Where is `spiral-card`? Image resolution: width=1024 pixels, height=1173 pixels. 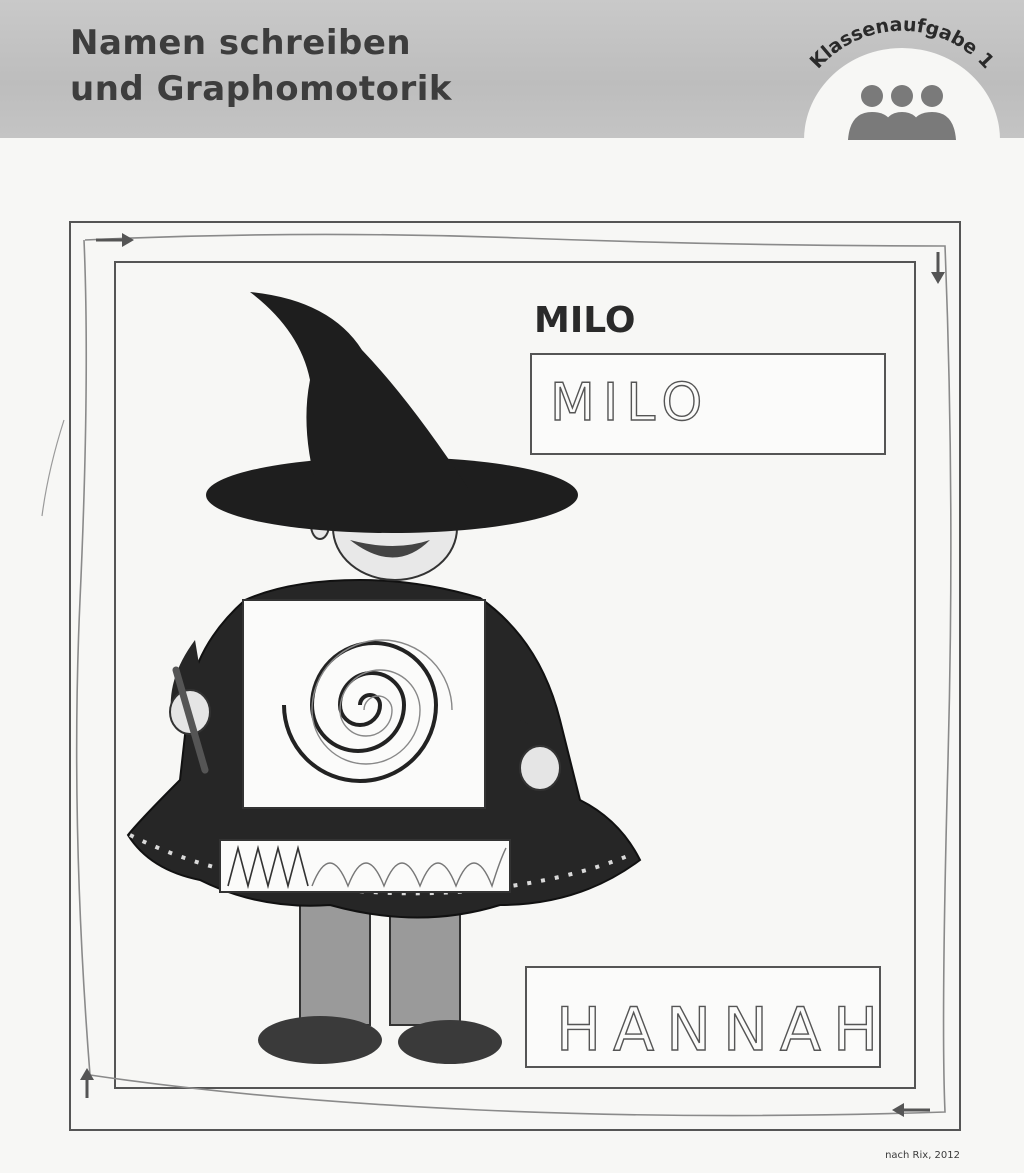 spiral-card is located at coordinates (364, 704).